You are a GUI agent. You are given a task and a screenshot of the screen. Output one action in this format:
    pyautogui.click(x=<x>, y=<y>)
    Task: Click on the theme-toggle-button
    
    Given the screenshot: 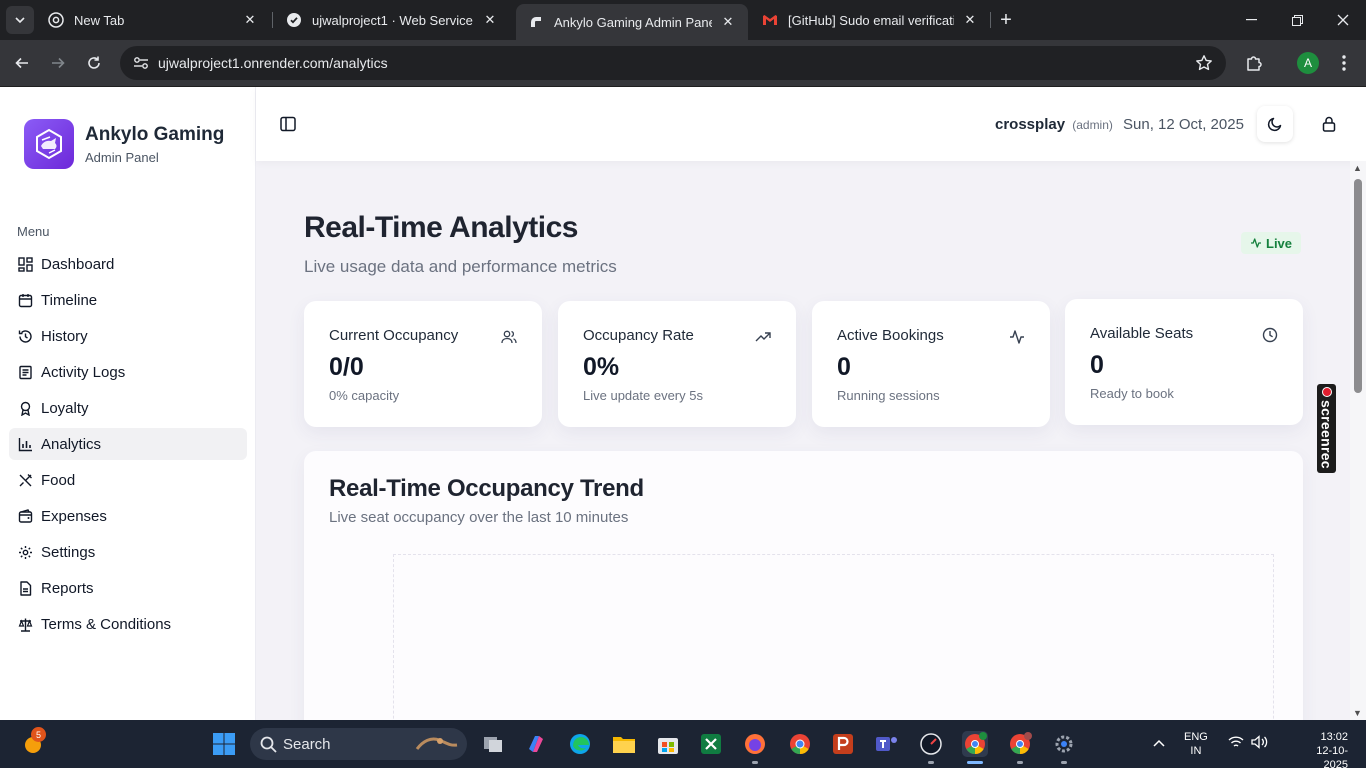 What is the action you would take?
    pyautogui.click(x=1275, y=124)
    